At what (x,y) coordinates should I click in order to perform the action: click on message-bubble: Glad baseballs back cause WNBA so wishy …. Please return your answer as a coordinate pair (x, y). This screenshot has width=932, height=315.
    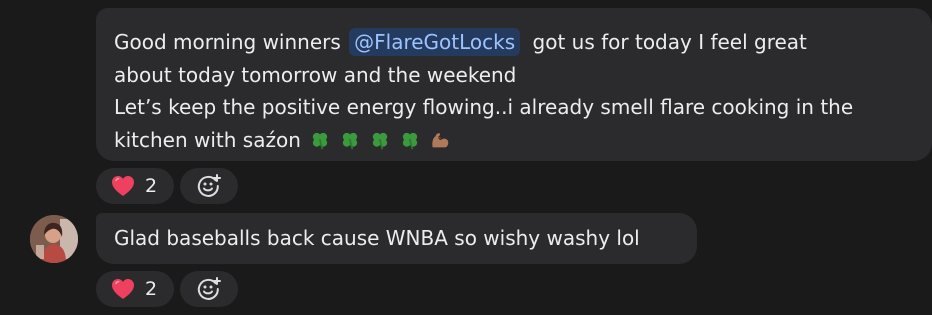
    Looking at the image, I should click on (396, 238).